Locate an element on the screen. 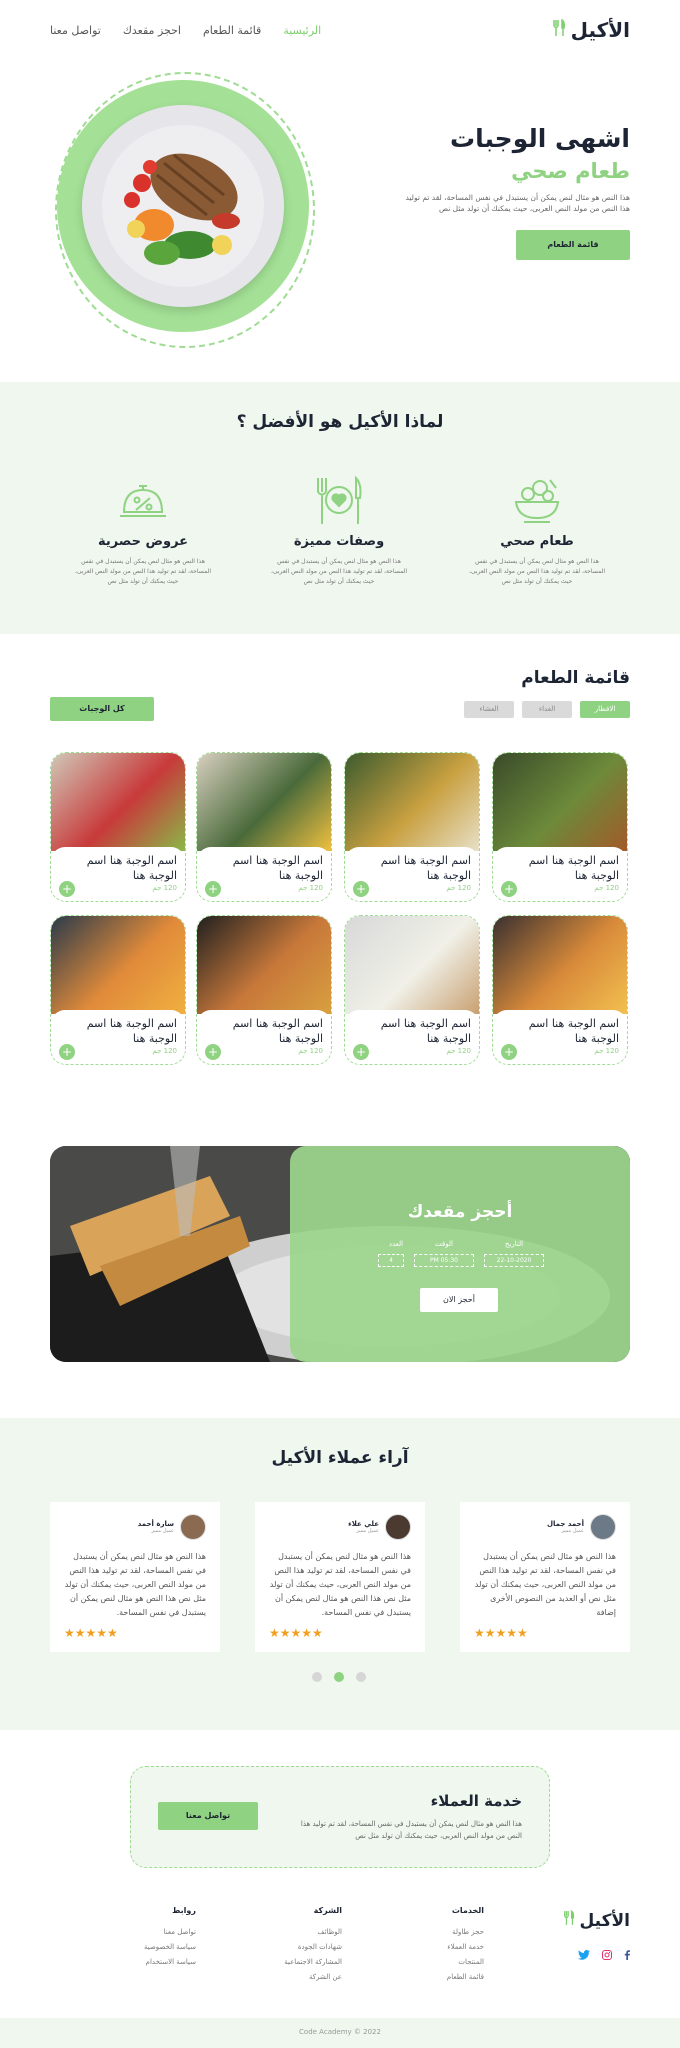  reviewer-title: عميل مميز is located at coordinates (367, 1531).